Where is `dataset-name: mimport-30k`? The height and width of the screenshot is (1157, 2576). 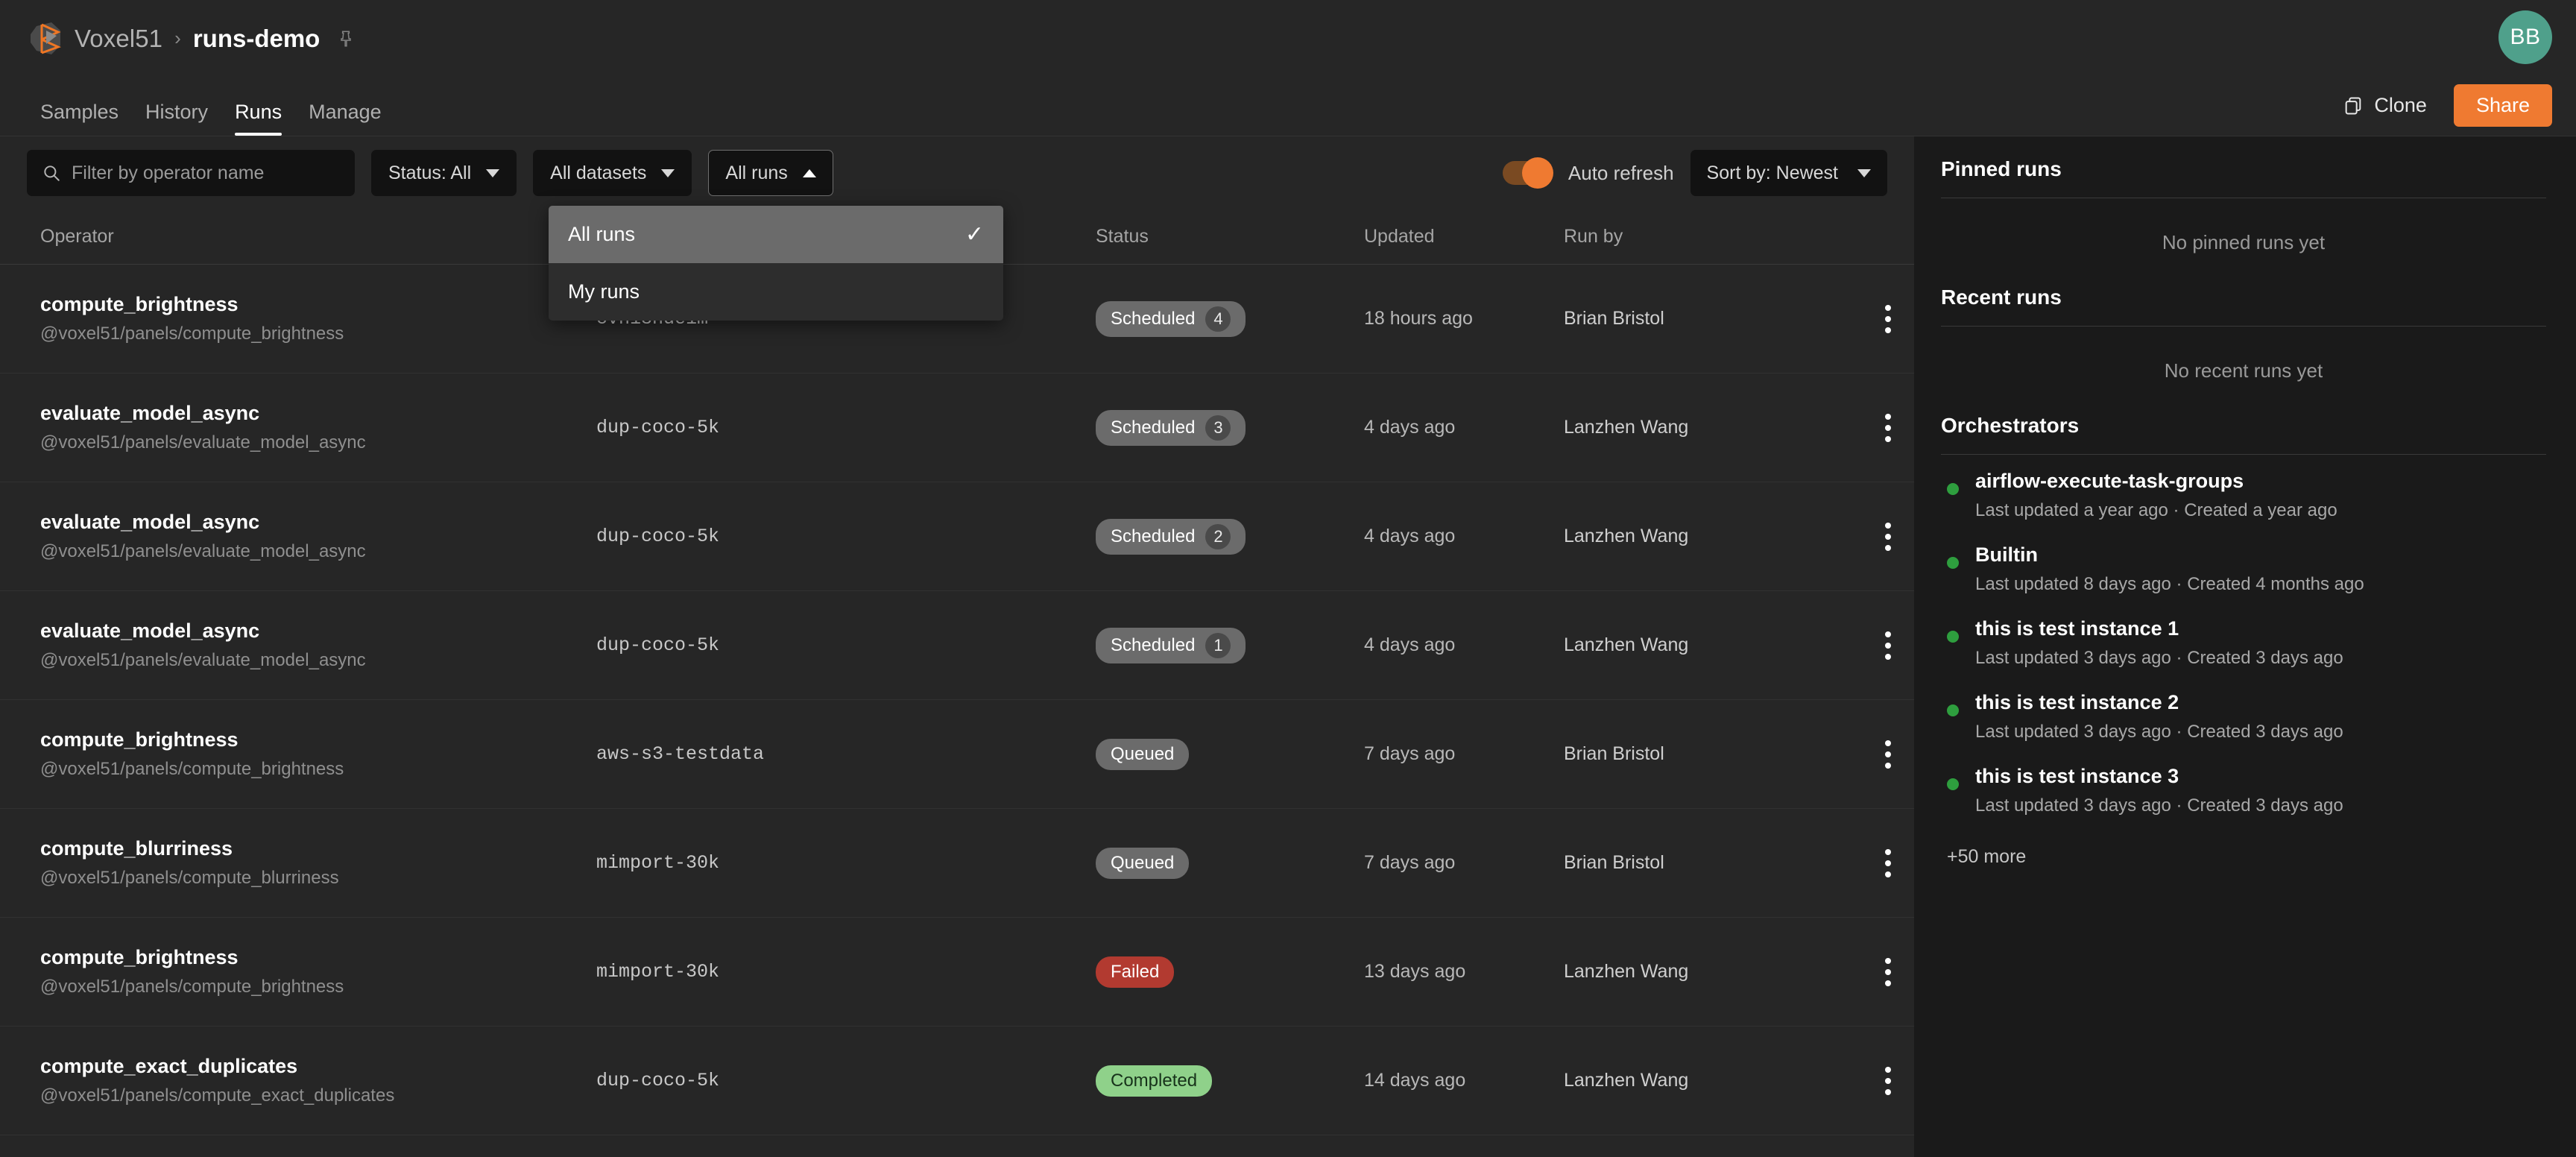 dataset-name: mimport-30k is located at coordinates (658, 863).